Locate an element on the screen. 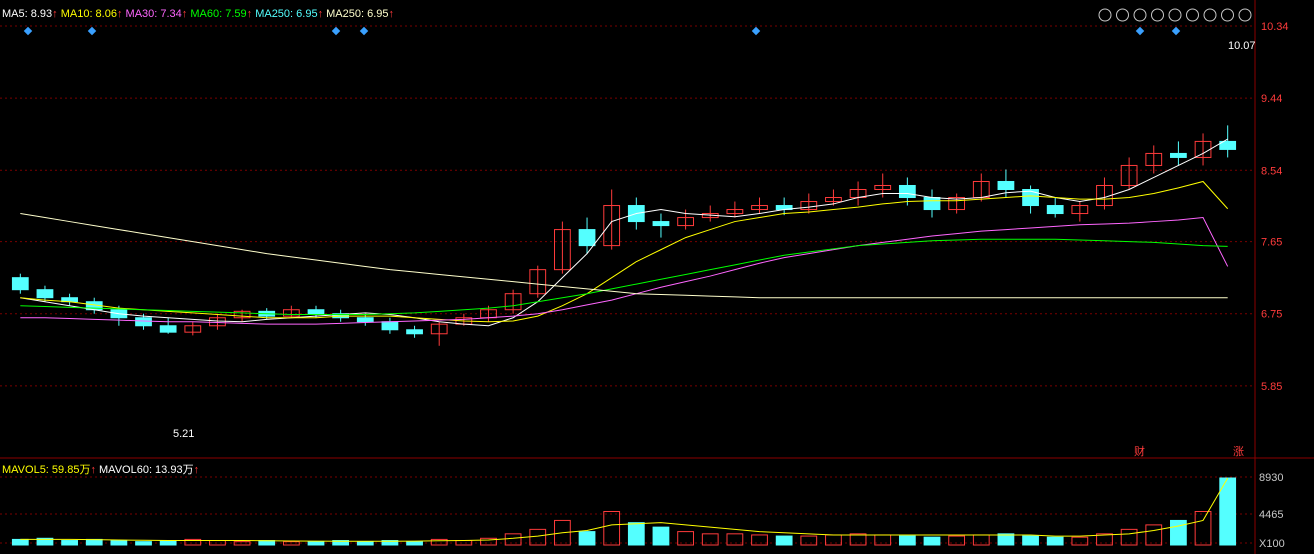 This screenshot has height=554, width=1314. lock-icon is located at coordinates (1192, 15).